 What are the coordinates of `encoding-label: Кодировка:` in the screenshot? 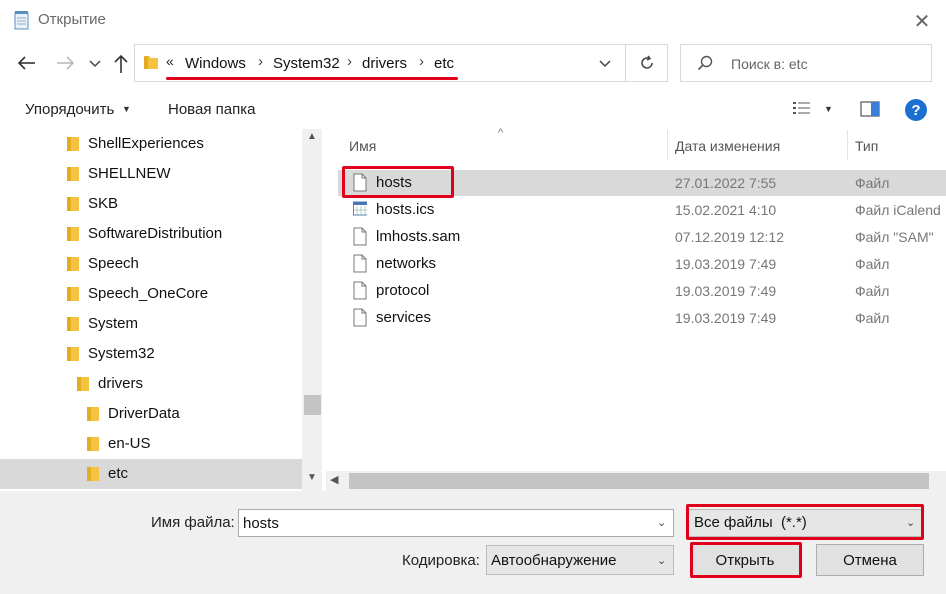 It's located at (441, 560).